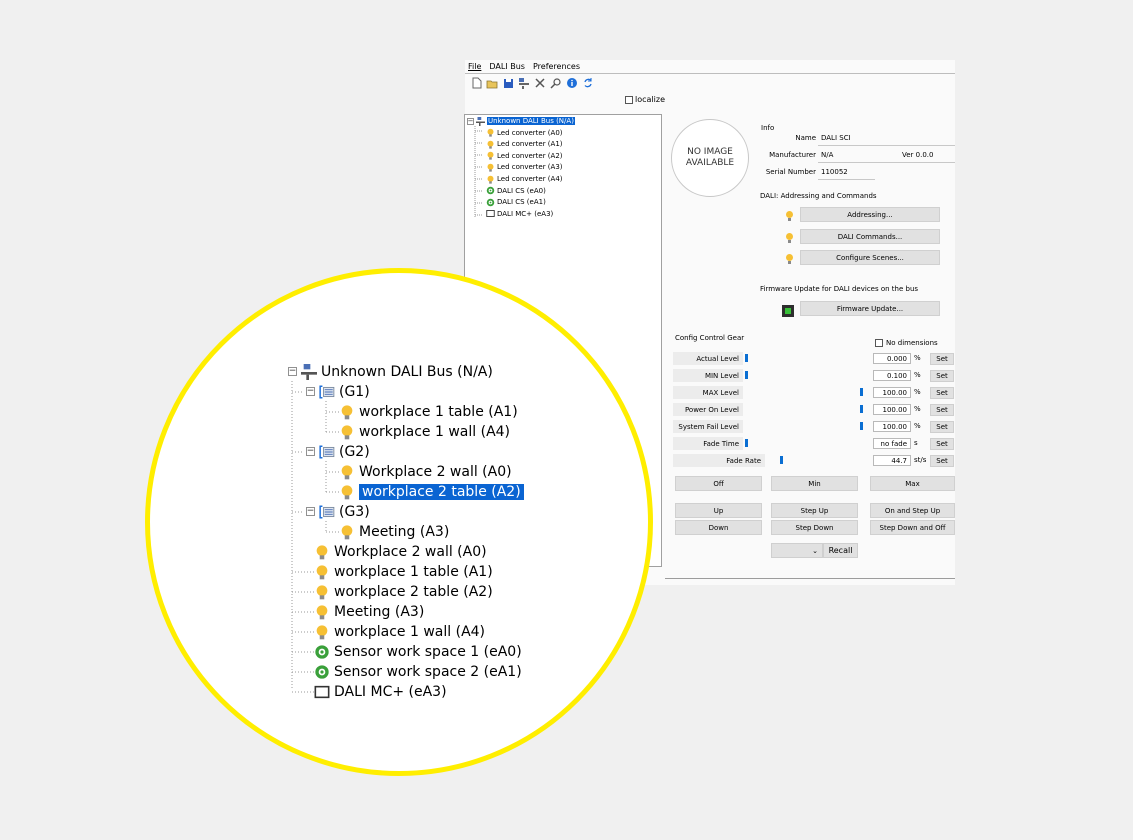  I want to click on localize-label: localize, so click(650, 99).